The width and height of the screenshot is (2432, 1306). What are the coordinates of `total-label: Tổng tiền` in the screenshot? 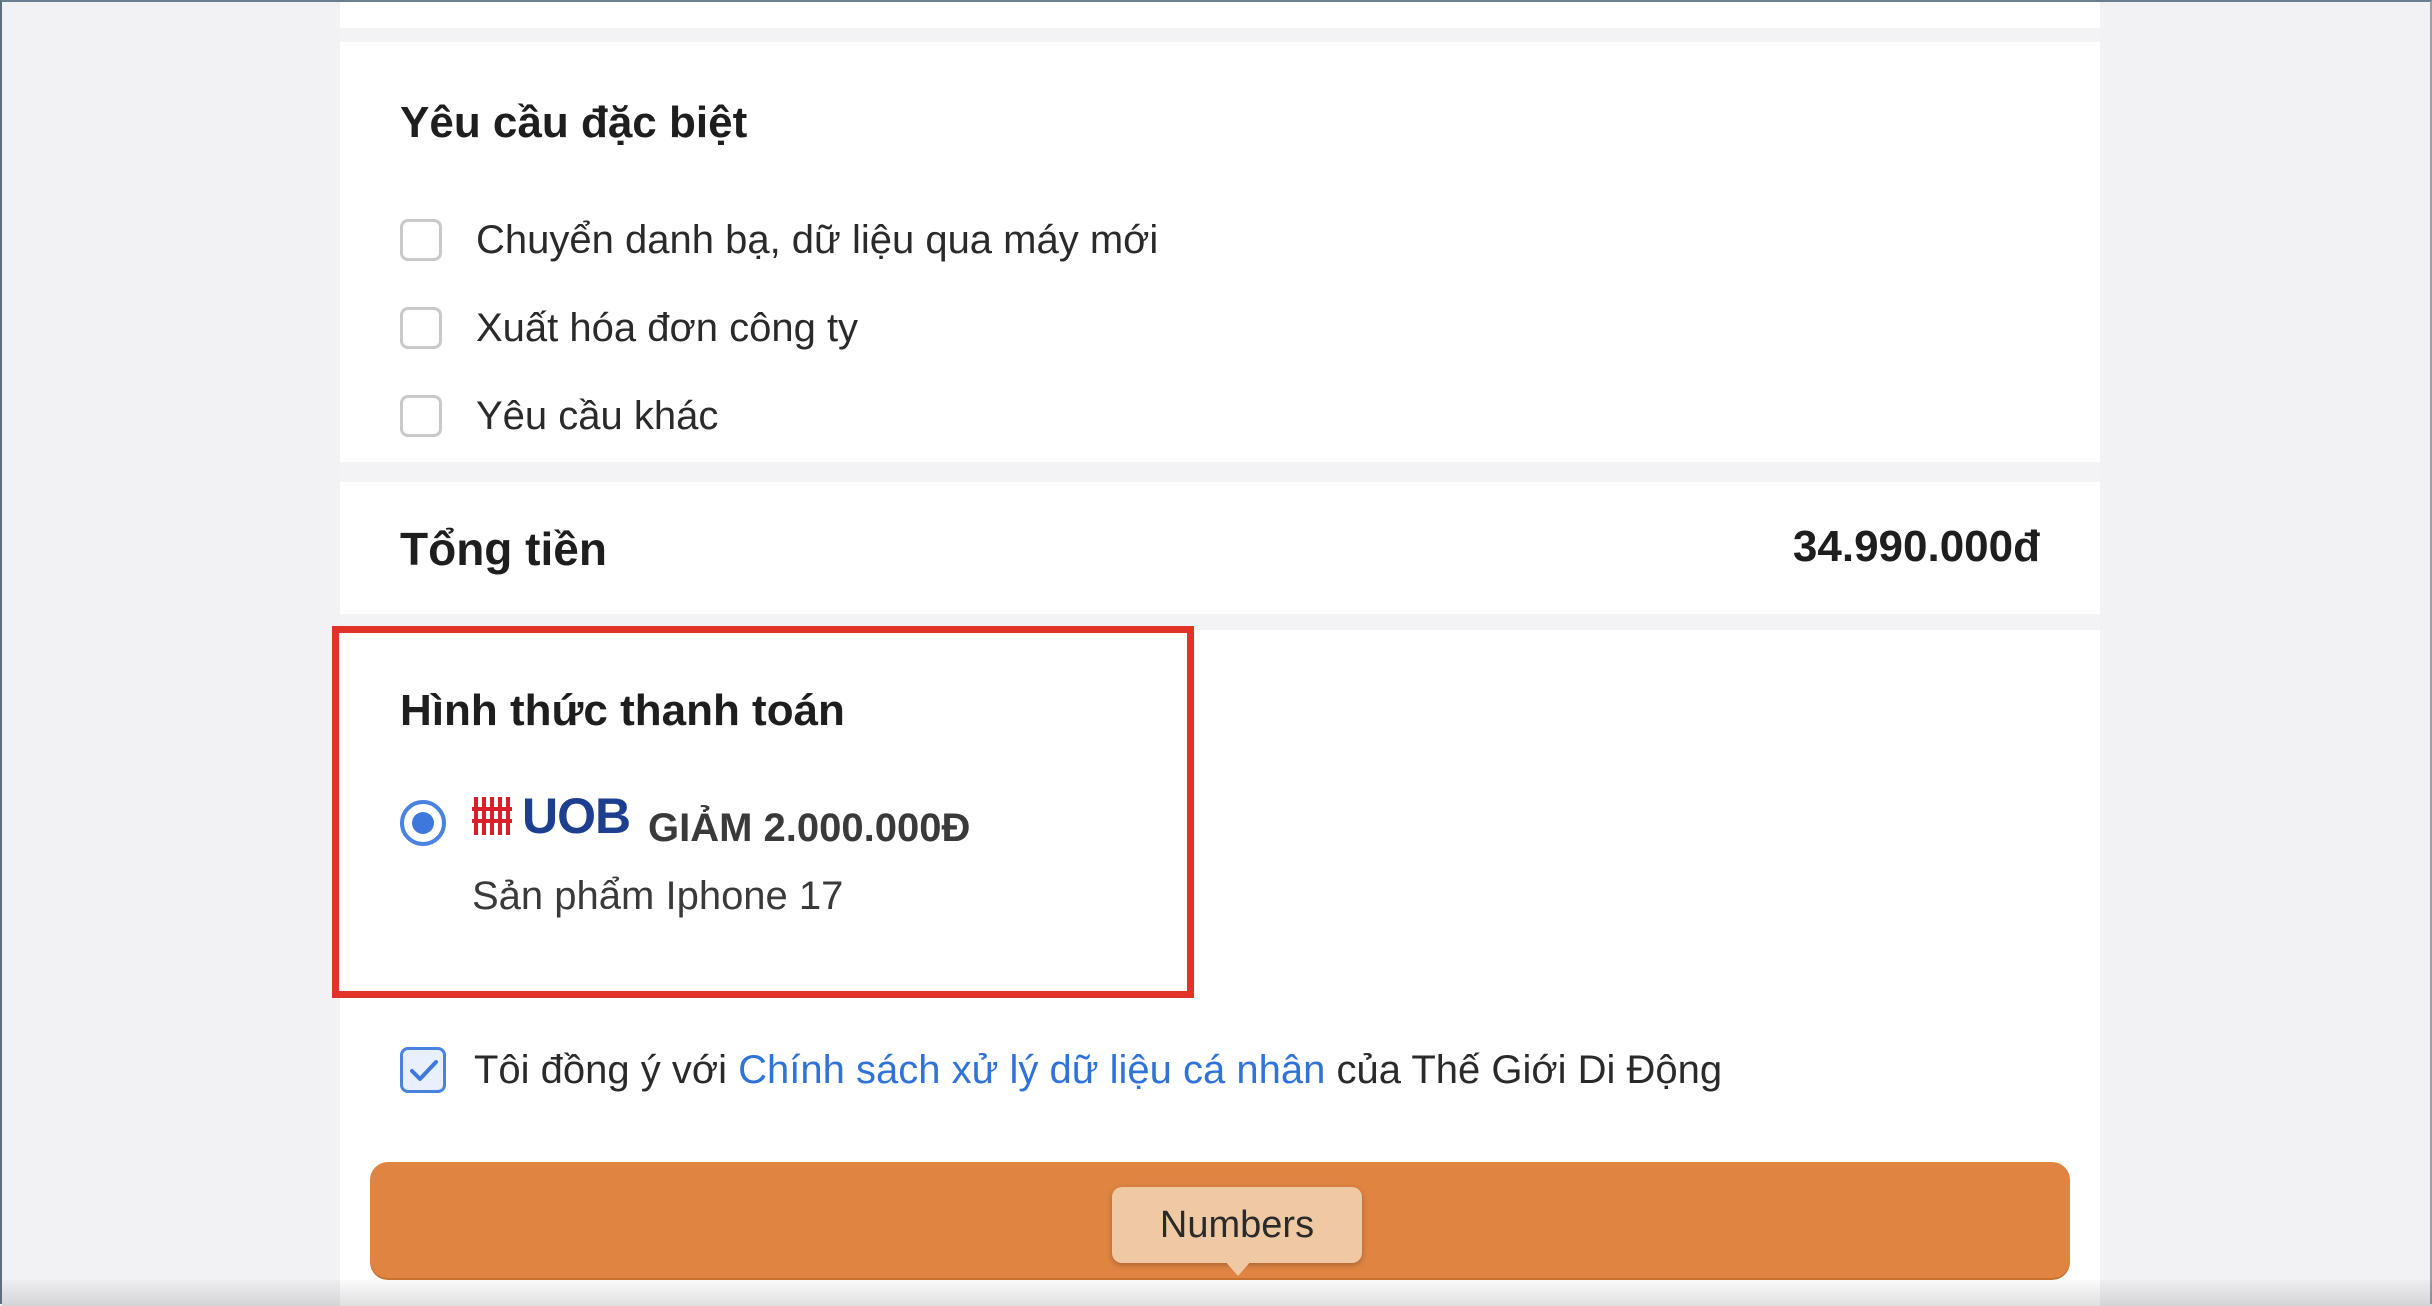 It's located at (503, 549).